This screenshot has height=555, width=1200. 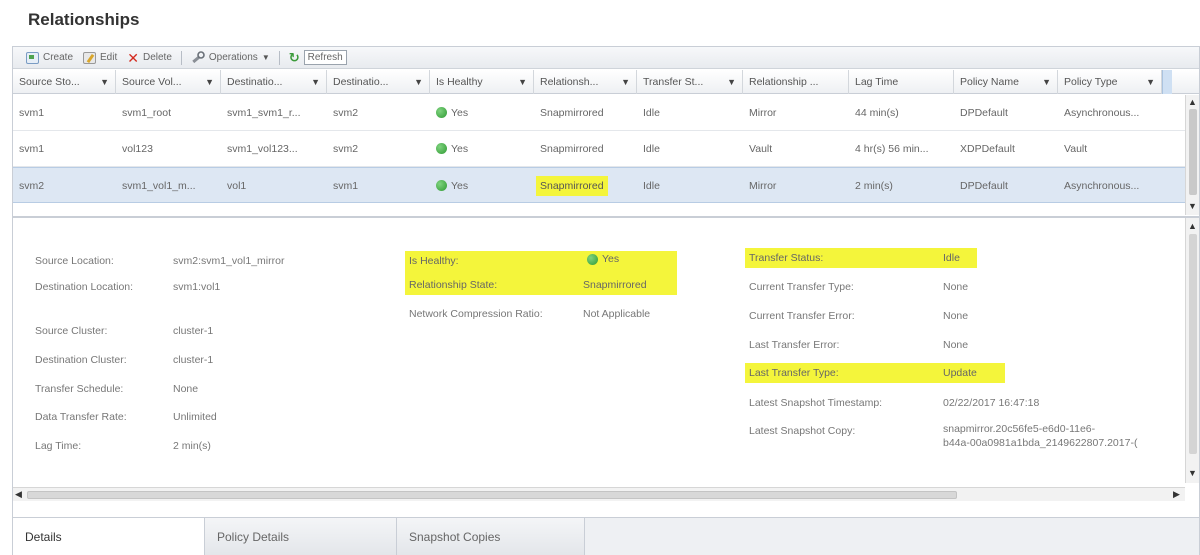 I want to click on refresh-button: ↻ Refresh, so click(x=318, y=58).